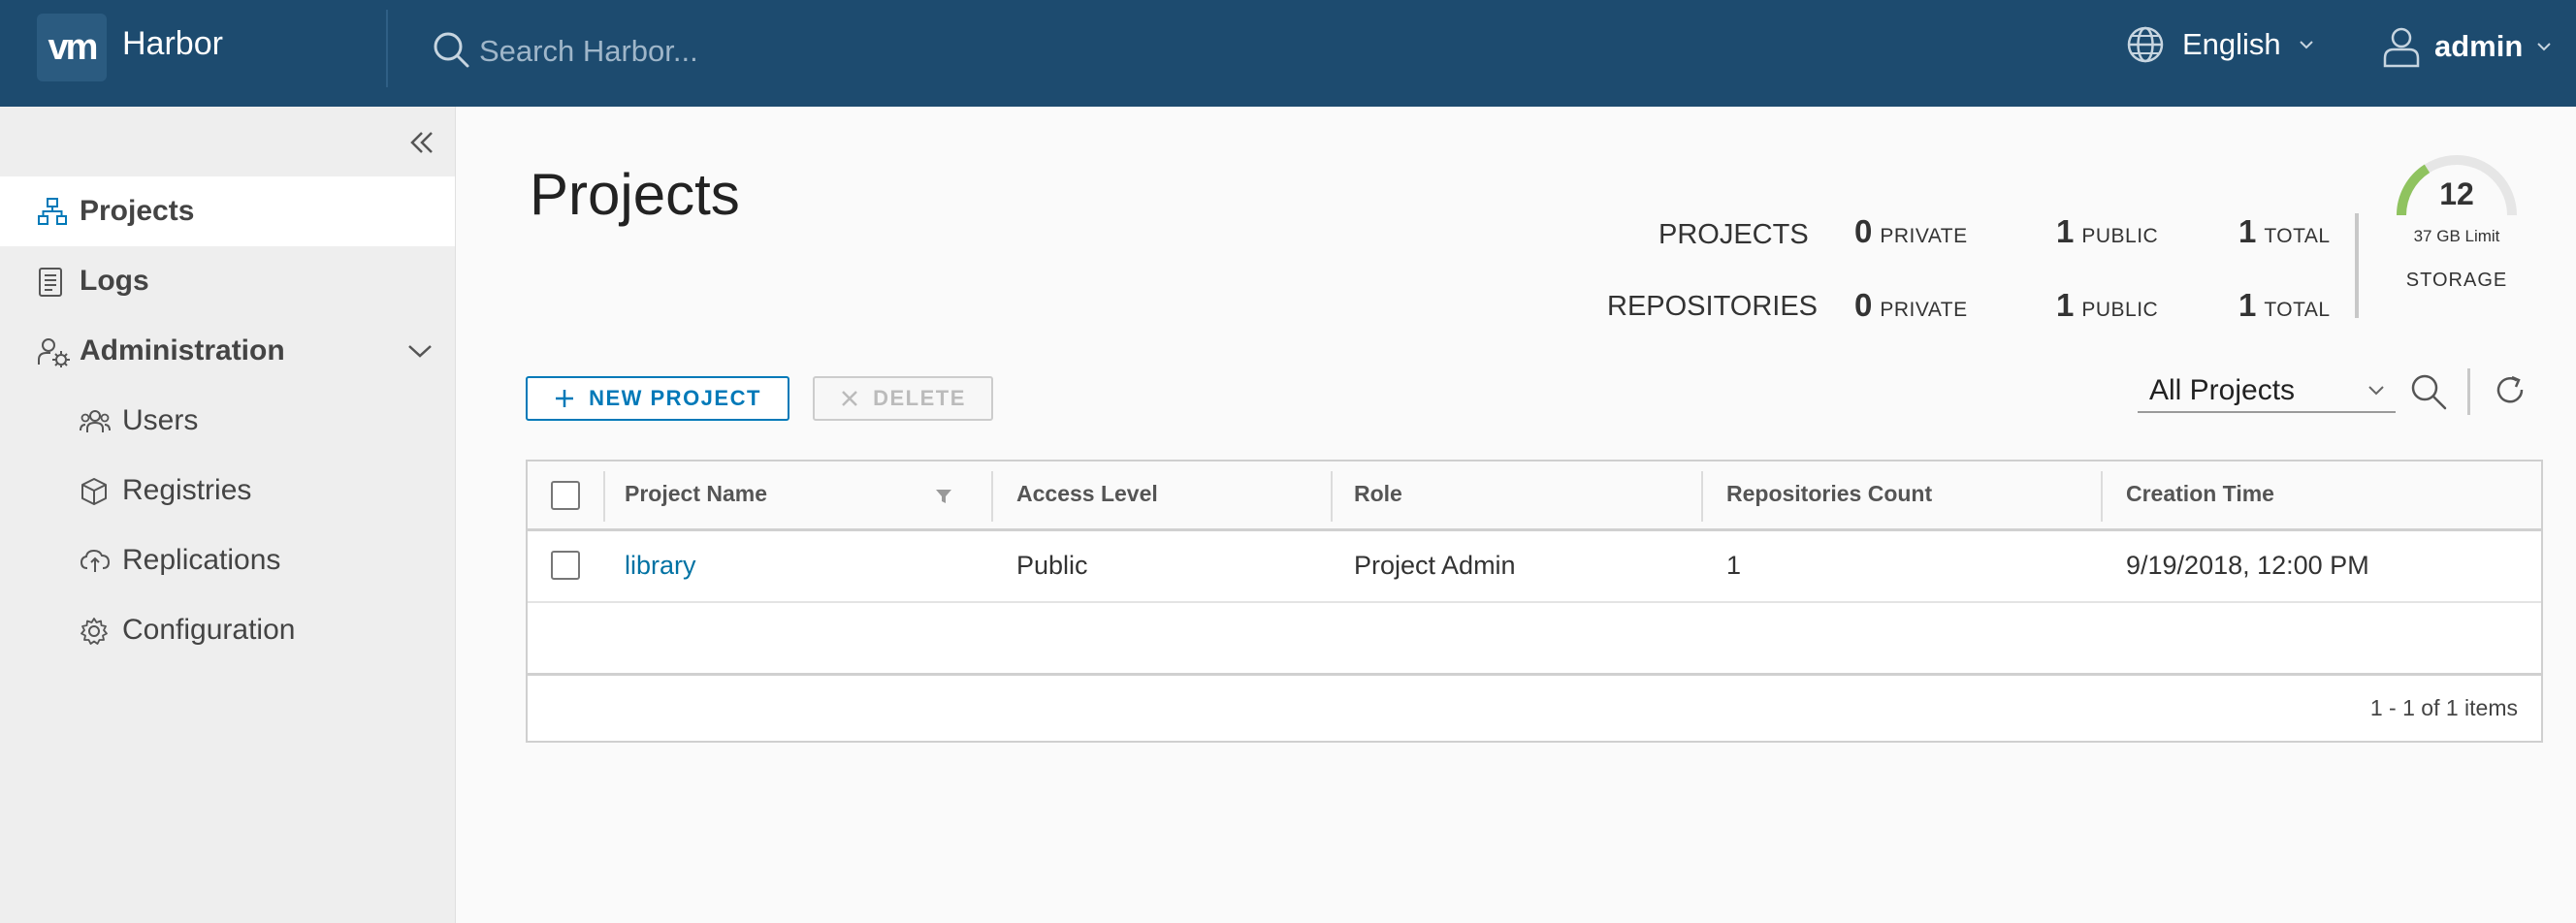 The height and width of the screenshot is (923, 2576). I want to click on storage-limit: 37 GB Limit, so click(2456, 236).